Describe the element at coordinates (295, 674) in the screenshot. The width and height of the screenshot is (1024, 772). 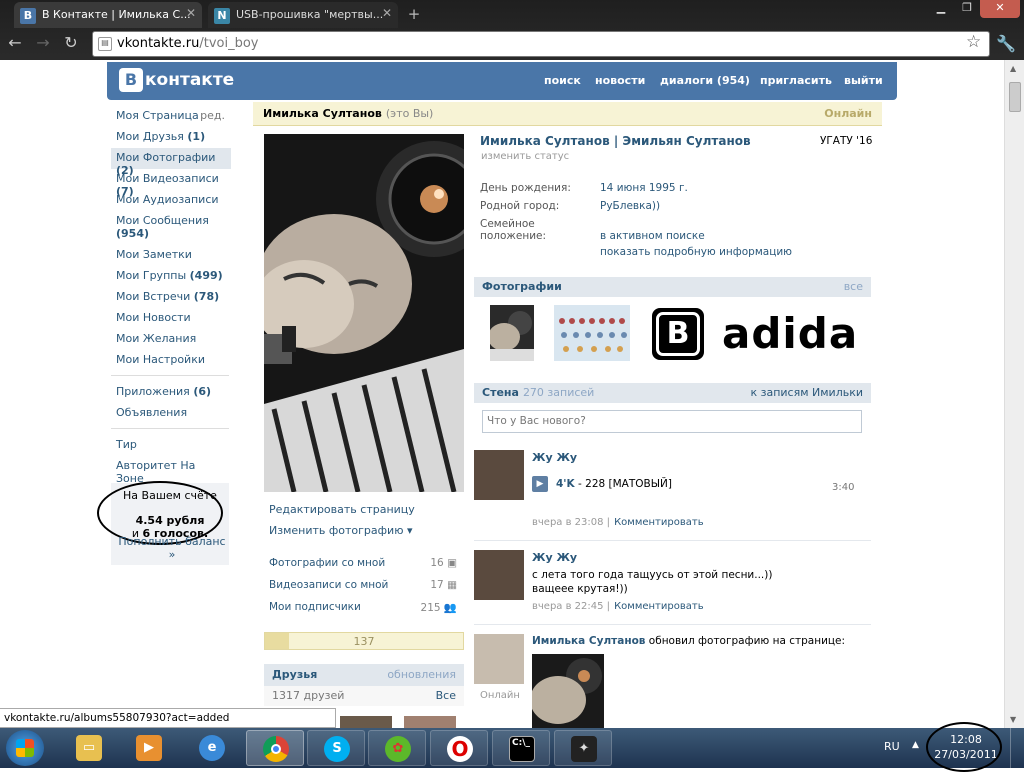
I see `friends-title: Друзья` at that location.